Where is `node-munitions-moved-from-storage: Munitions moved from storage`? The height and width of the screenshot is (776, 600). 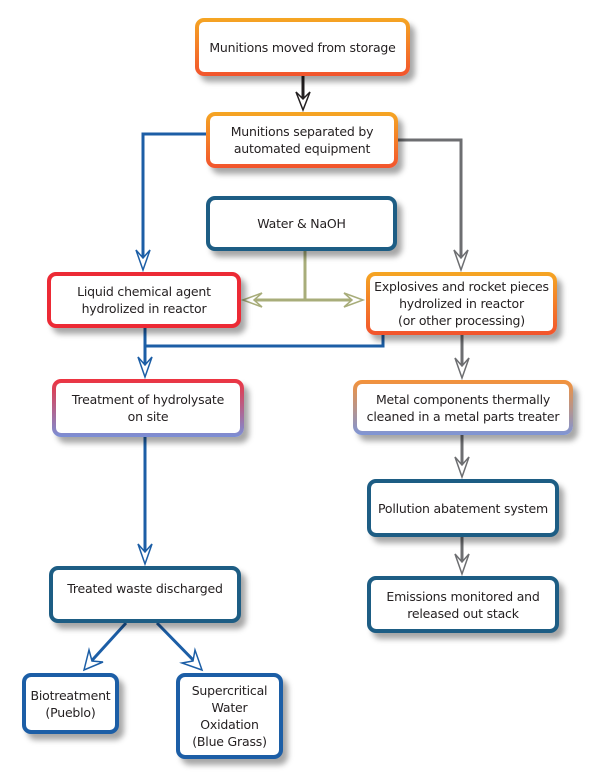 node-munitions-moved-from-storage: Munitions moved from storage is located at coordinates (302, 47).